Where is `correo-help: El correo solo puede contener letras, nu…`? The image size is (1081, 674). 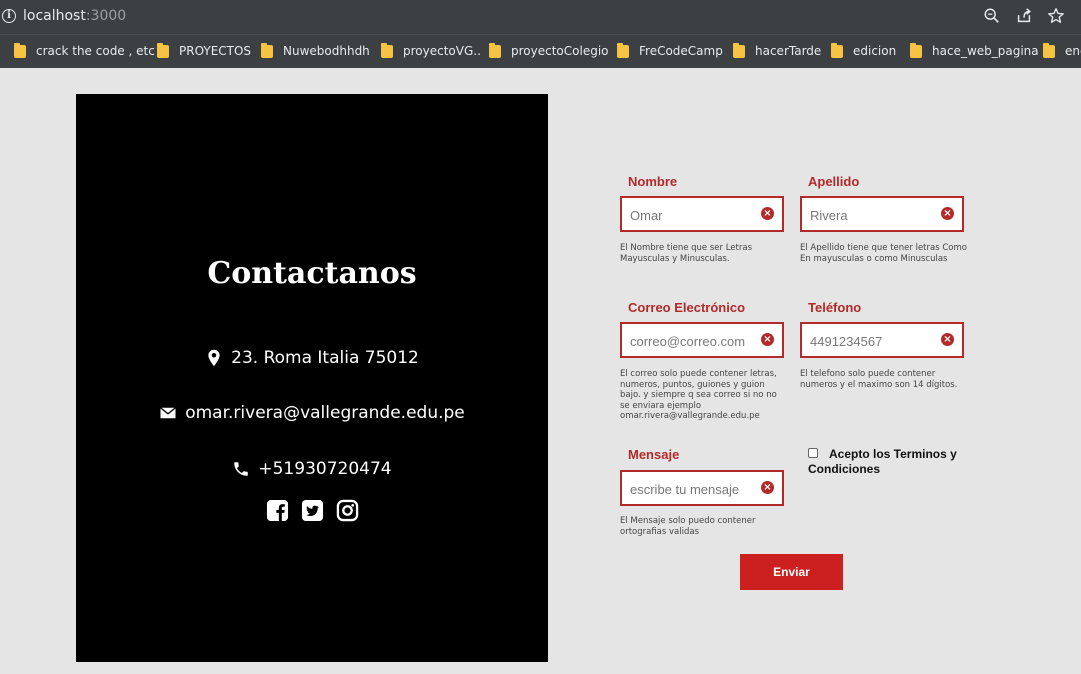
correo-help: El correo solo puede contener letras, nu… is located at coordinates (698, 395).